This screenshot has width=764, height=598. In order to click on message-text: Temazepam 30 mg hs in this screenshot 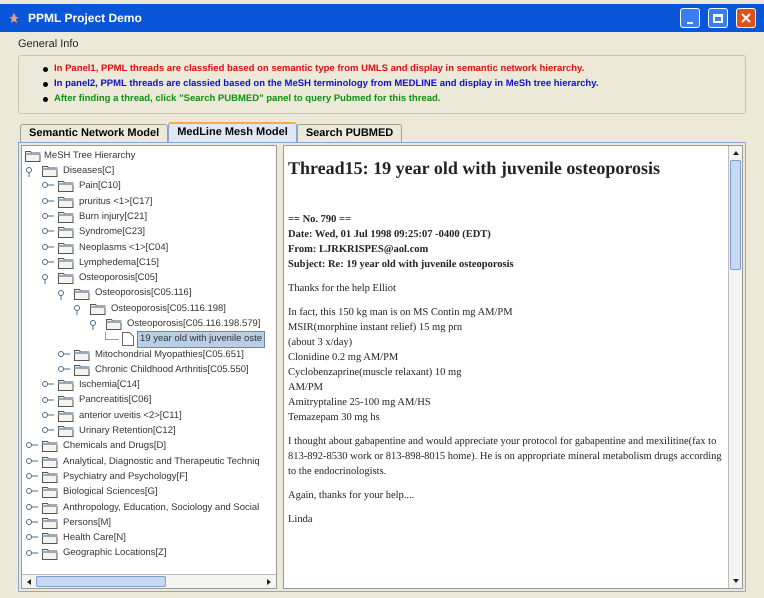, I will do `click(334, 417)`.